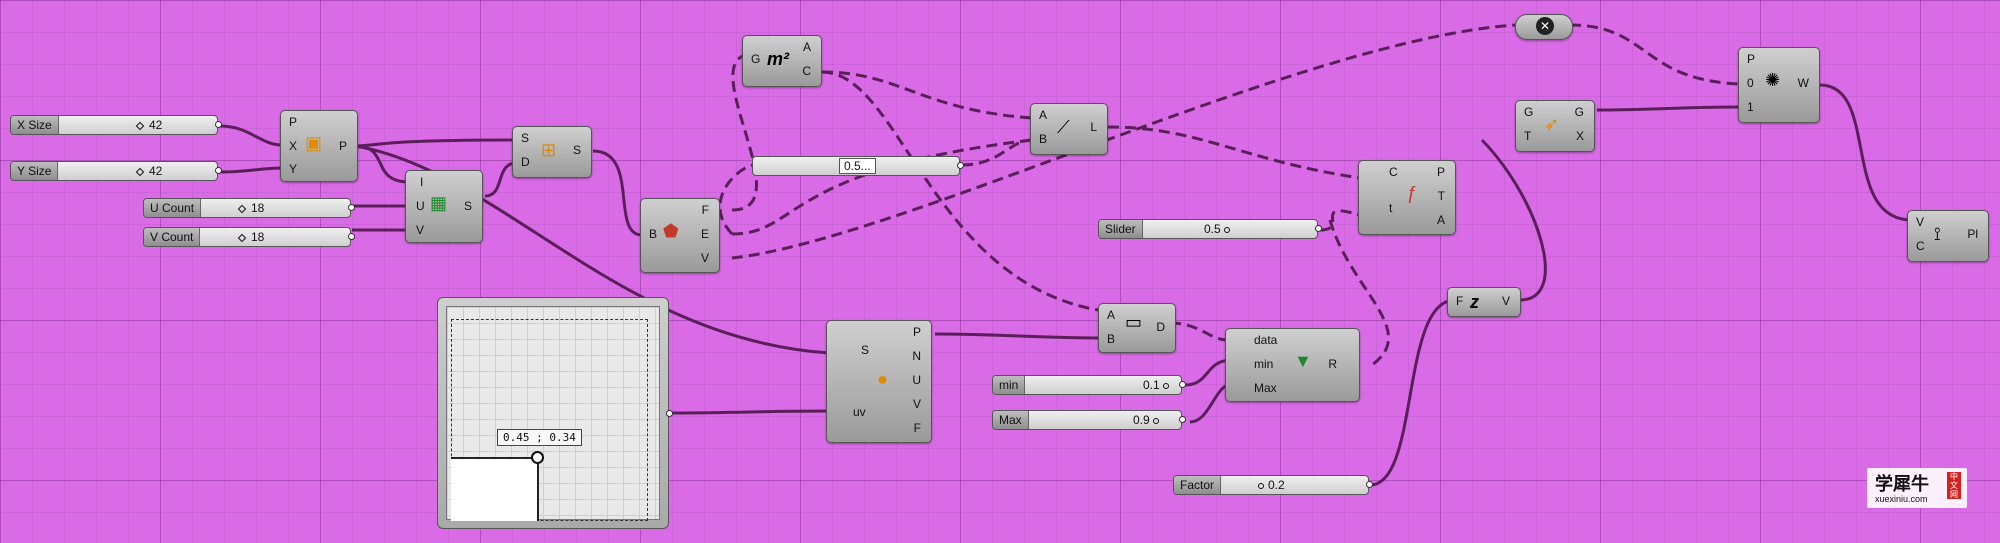 This screenshot has width=2000, height=543. I want to click on input-f: F, so click(1460, 301).